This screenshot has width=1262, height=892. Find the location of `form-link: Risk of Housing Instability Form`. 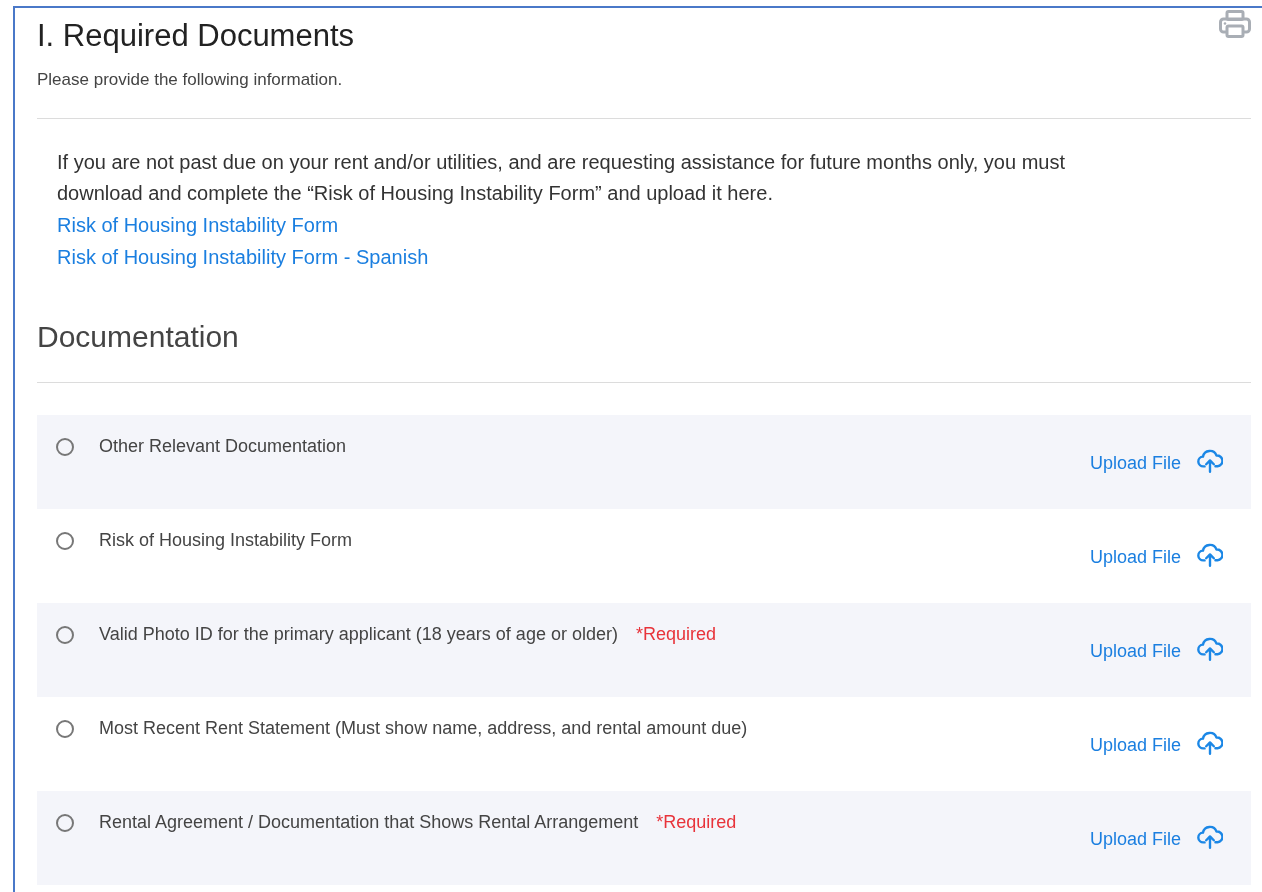

form-link: Risk of Housing Instability Form is located at coordinates (198, 225).